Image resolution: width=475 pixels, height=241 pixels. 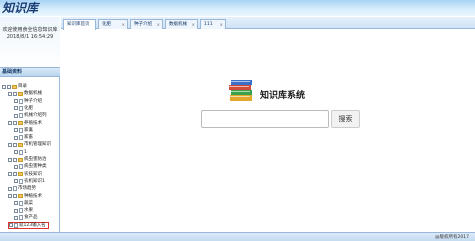 I want to click on tree-node: 农机知识1, so click(x=29, y=181).